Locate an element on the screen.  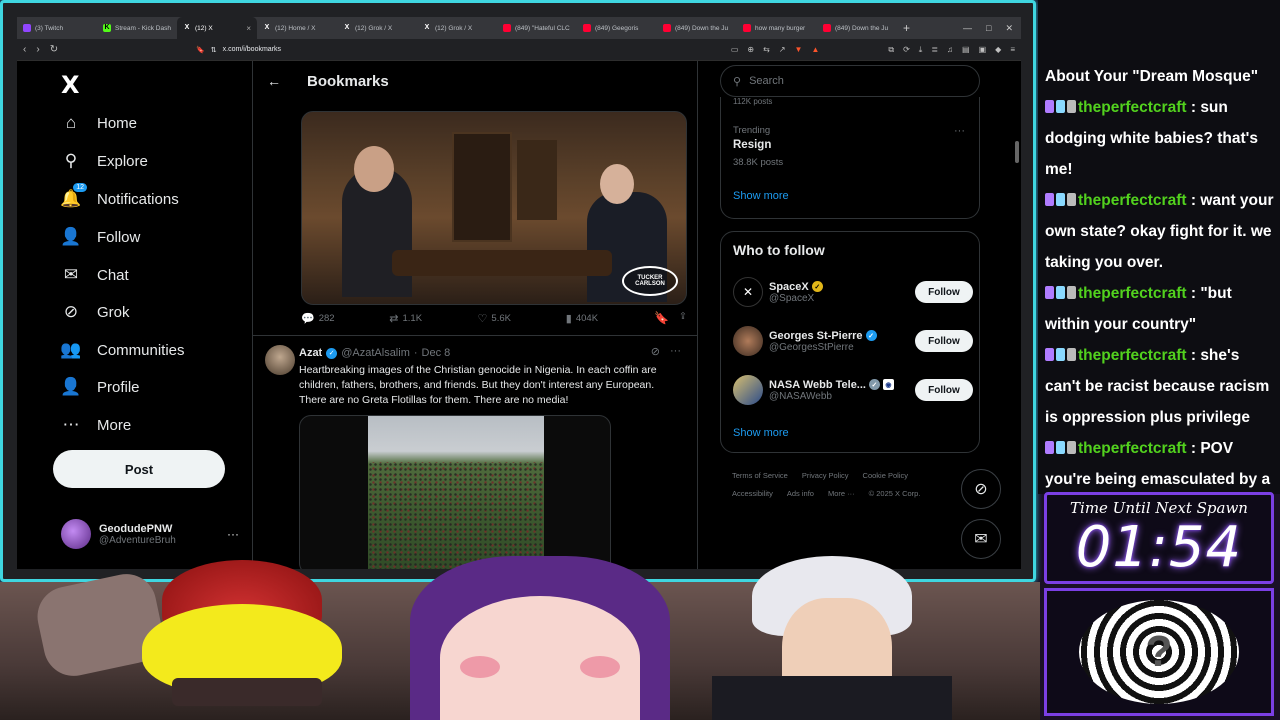
mail-icon: ✉ is located at coordinates (981, 539).